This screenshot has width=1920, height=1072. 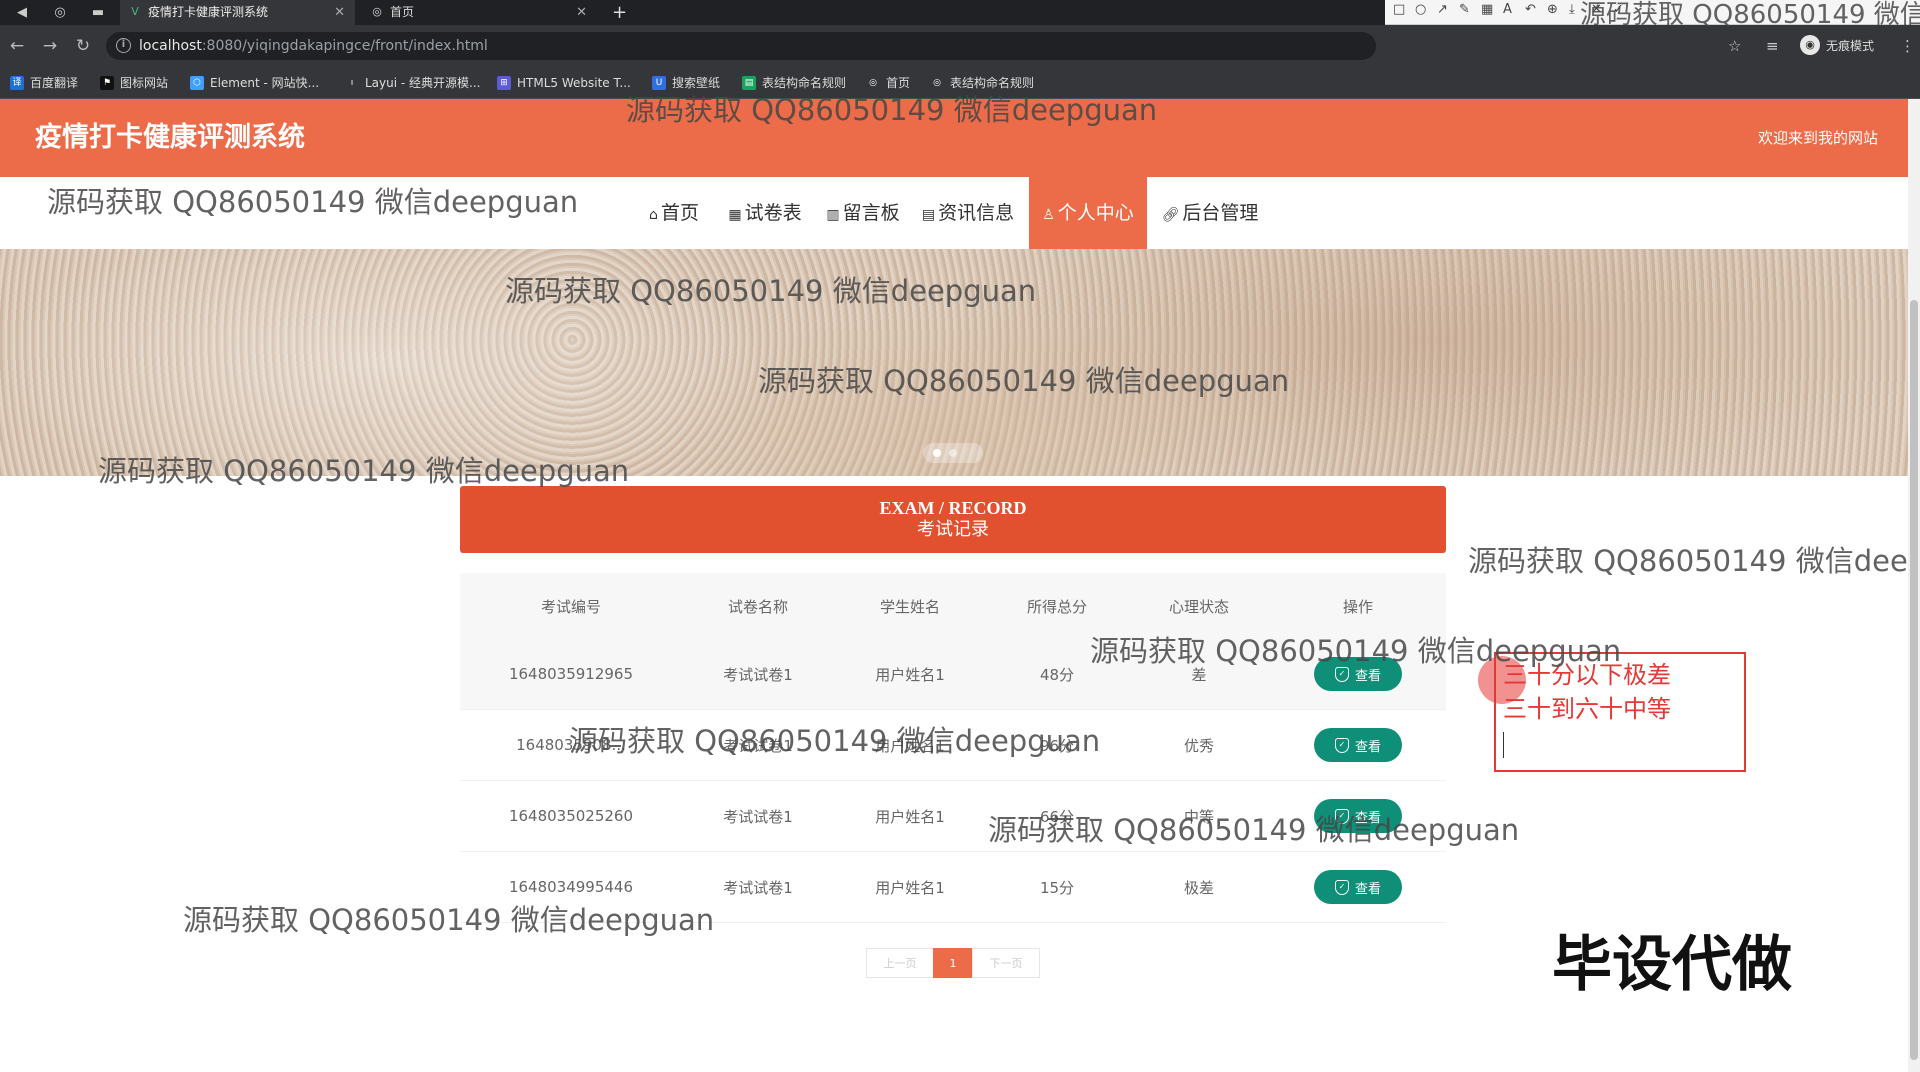 I want to click on annotation-line: 三十到六十中等, so click(x=1587, y=709).